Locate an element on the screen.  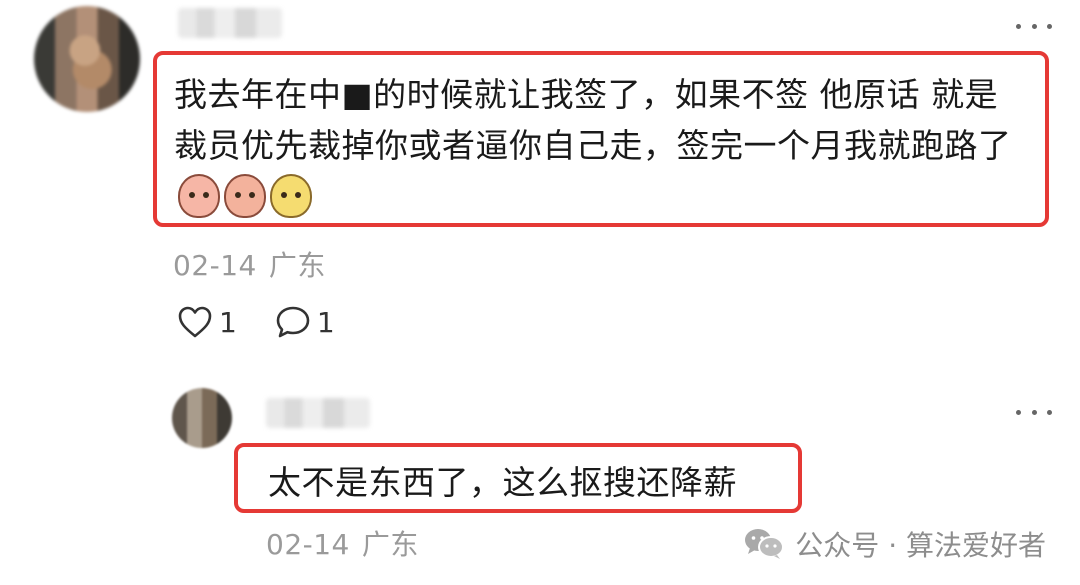
reply-more-options-button is located at coordinates (1034, 412).